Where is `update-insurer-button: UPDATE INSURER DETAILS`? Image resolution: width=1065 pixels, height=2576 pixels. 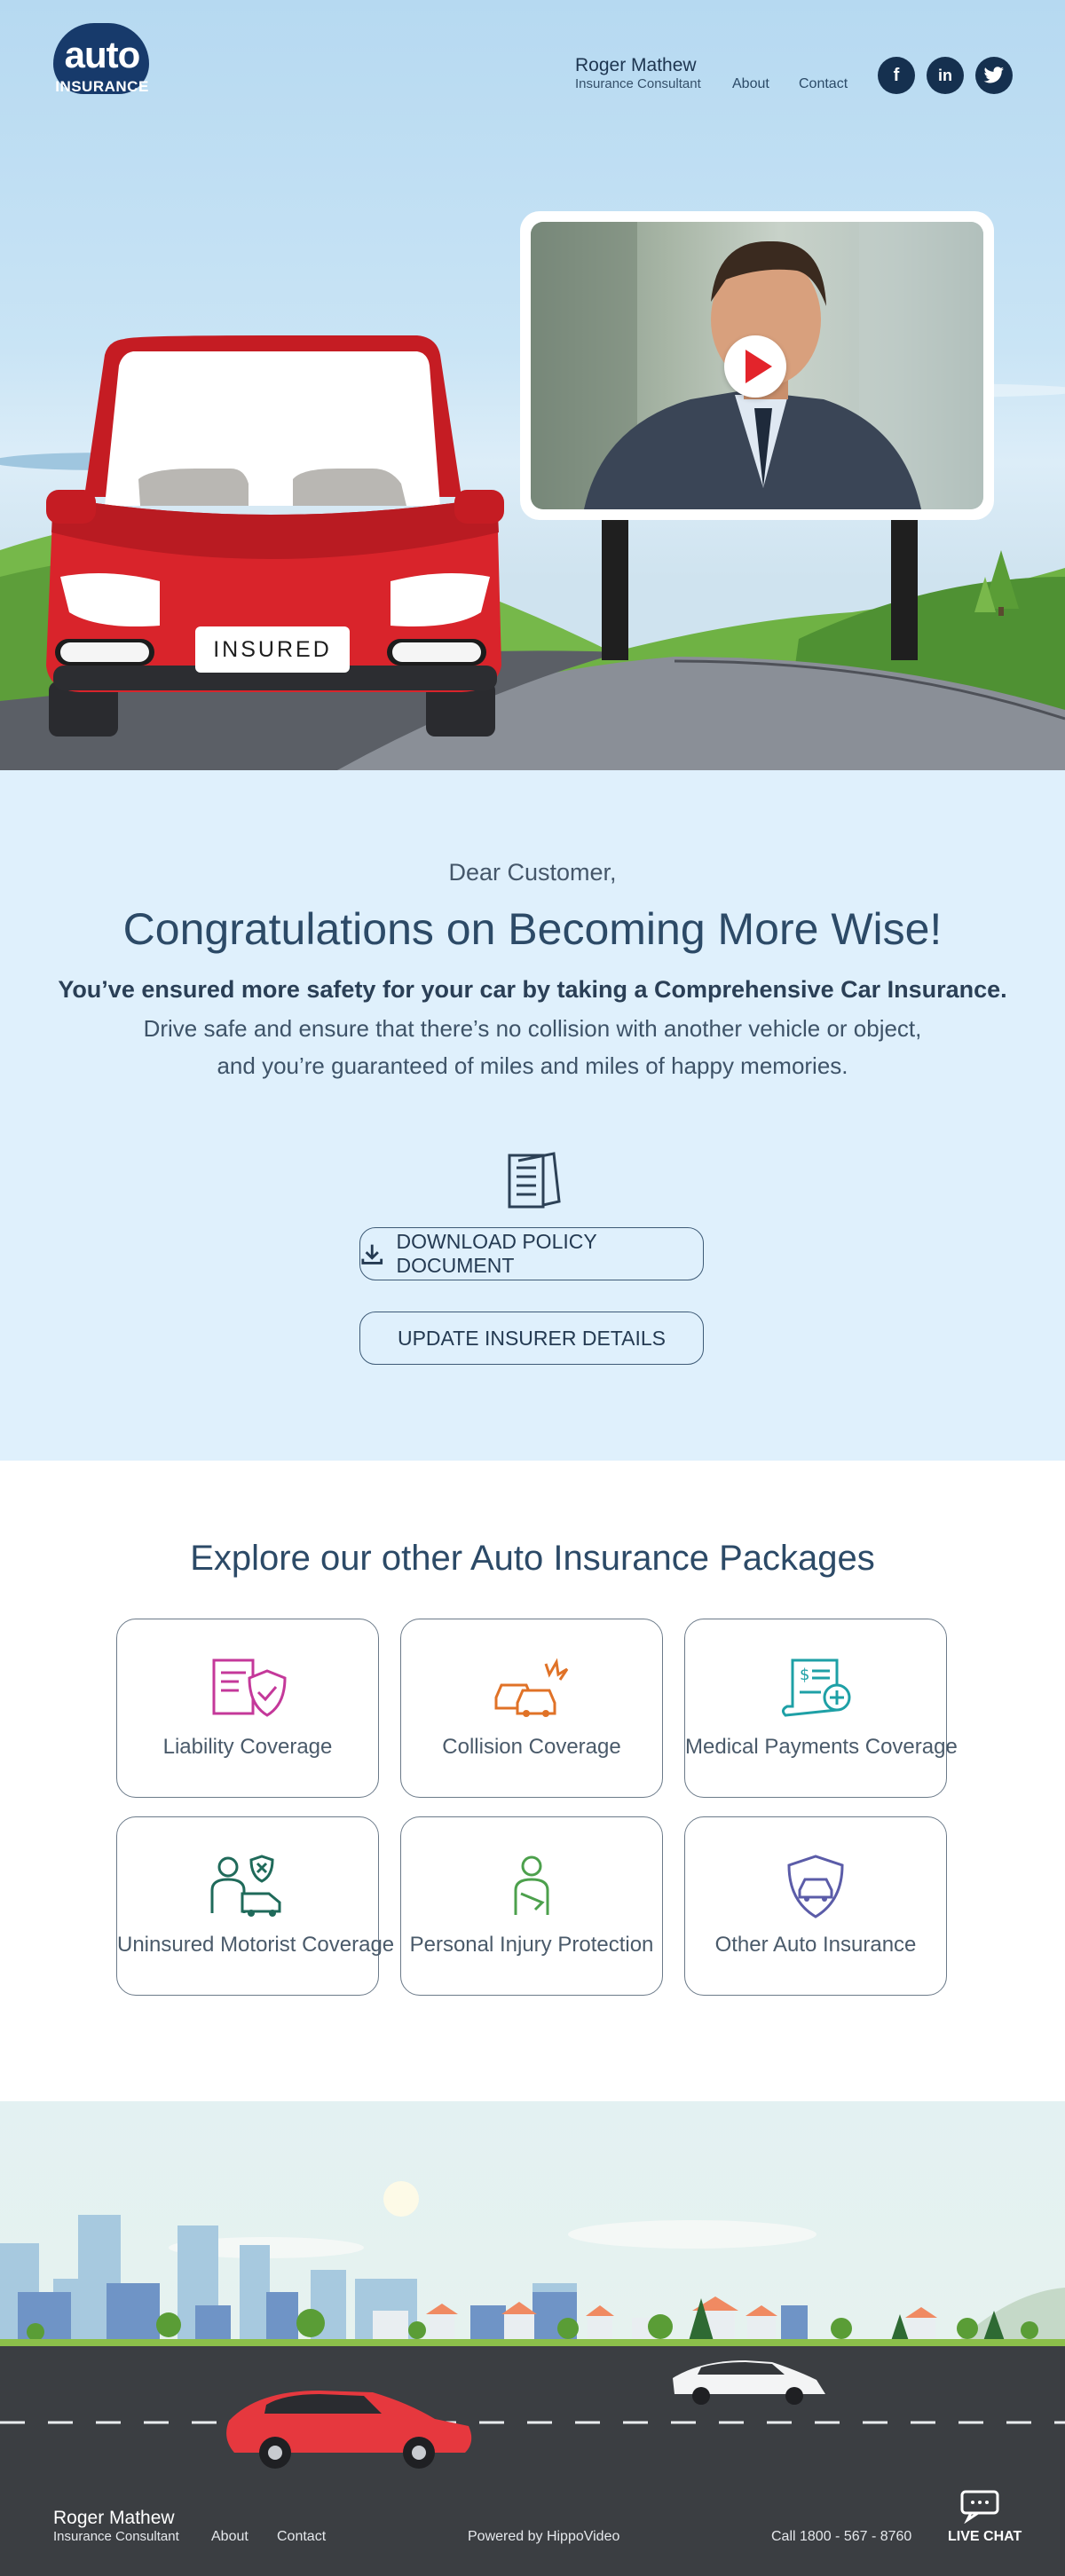
update-insurer-button: UPDATE INSURER DETAILS is located at coordinates (531, 1339).